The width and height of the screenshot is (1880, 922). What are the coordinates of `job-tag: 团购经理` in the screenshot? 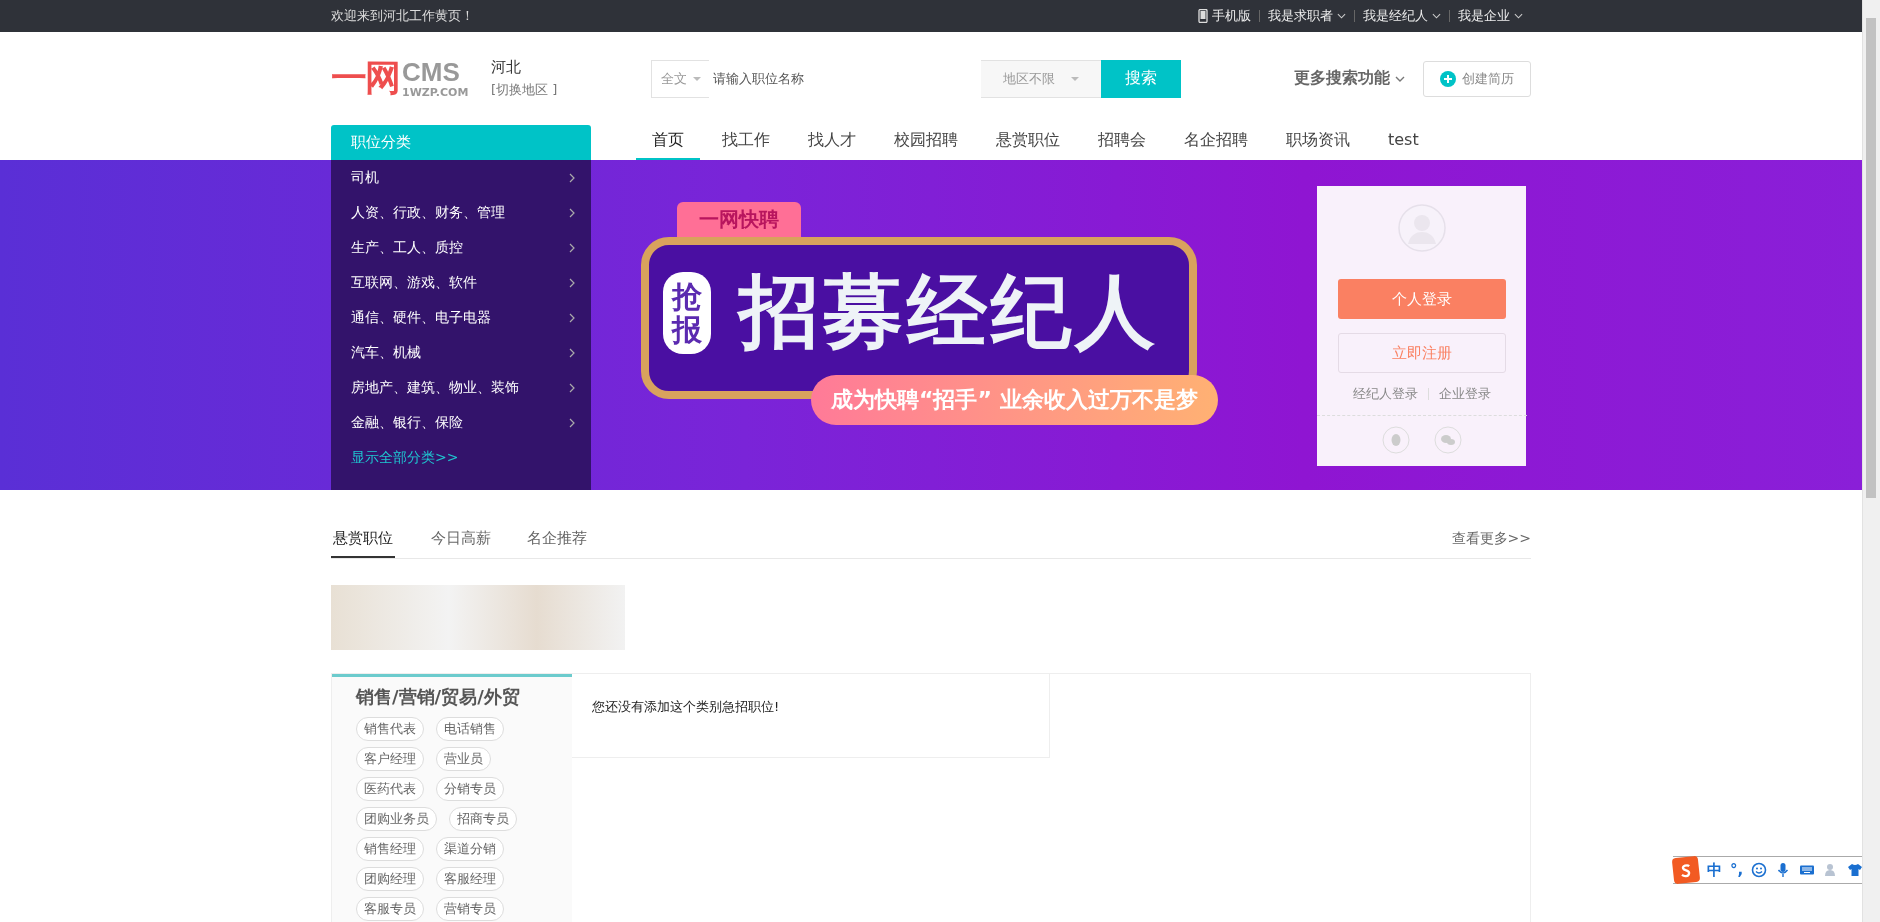 It's located at (390, 879).